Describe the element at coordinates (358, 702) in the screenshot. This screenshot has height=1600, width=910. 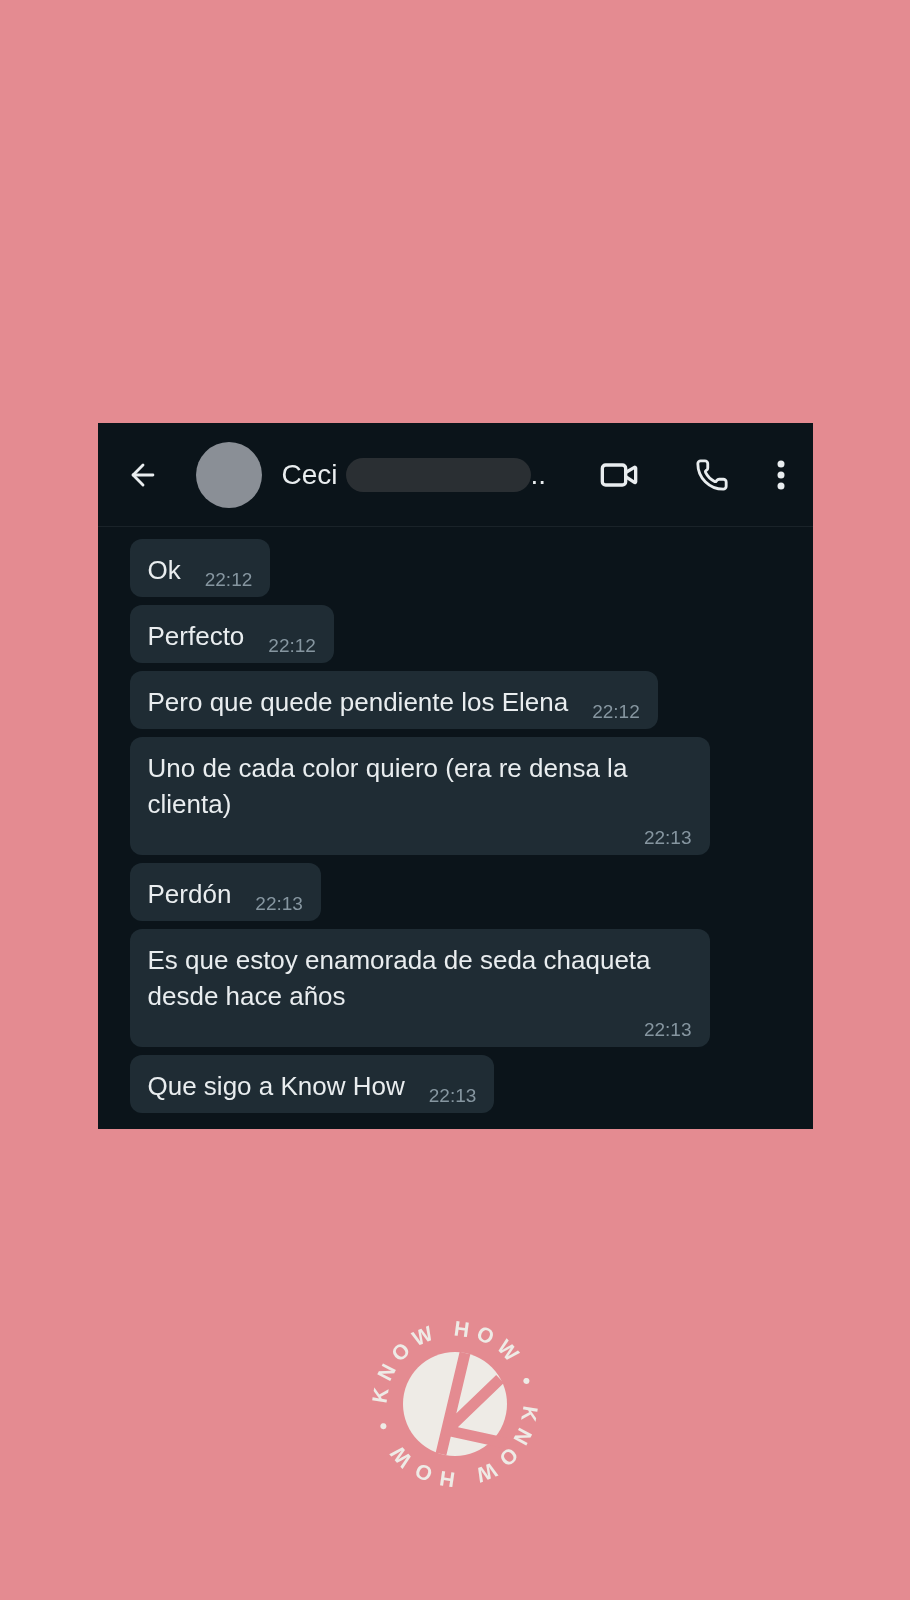
I see `message-text: Pero que quede pendiente los Elena` at that location.